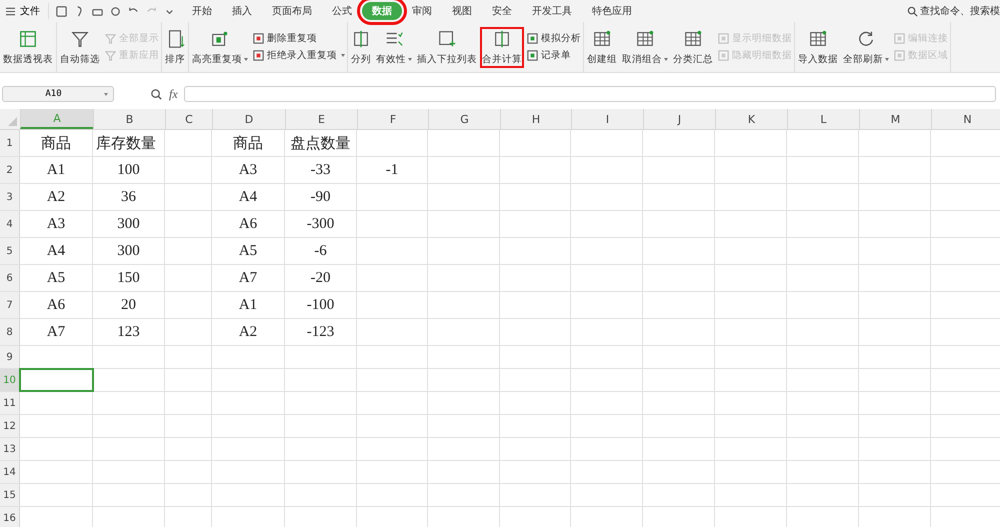 Image resolution: width=1000 pixels, height=527 pixels. I want to click on search-icon, so click(912, 11).